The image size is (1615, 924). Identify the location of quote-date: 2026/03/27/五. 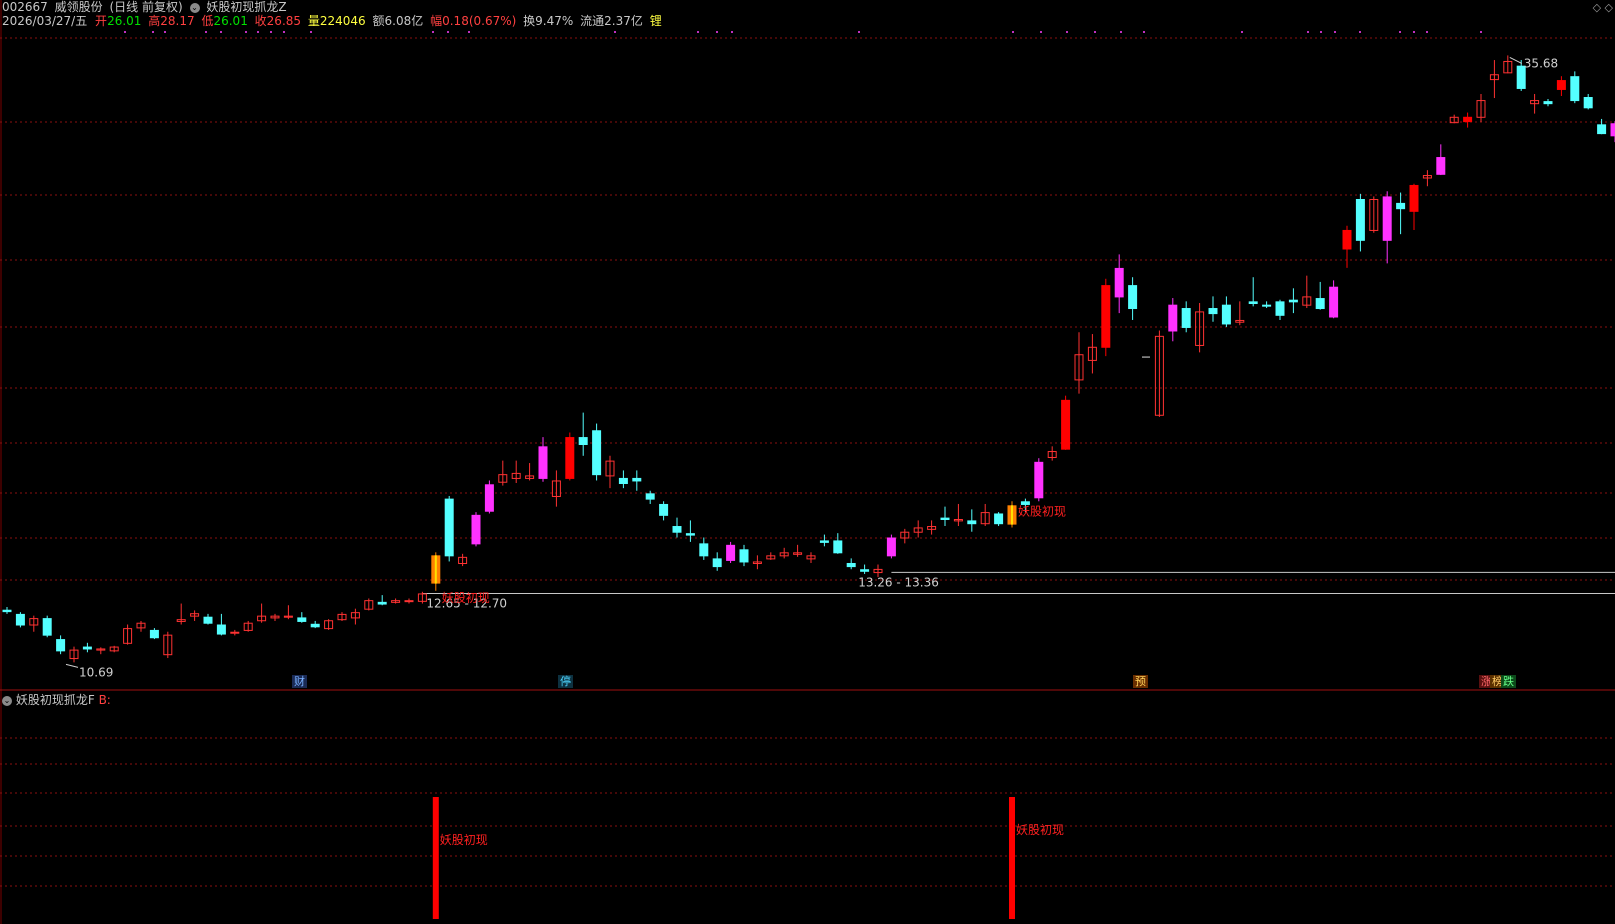
(45, 21).